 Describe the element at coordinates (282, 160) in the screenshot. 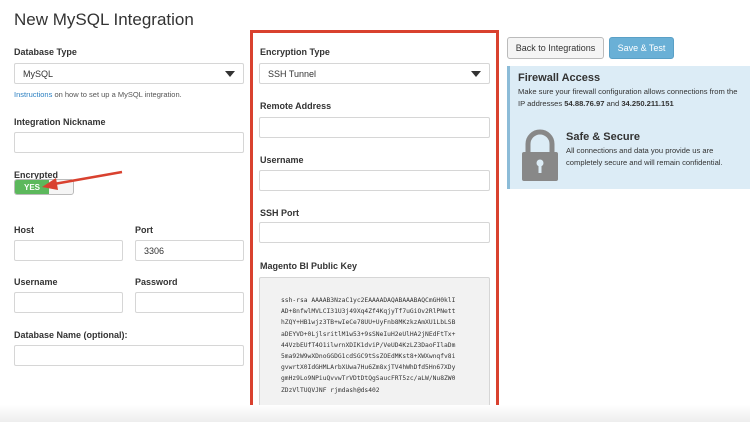

I see `ssh-username-label: Username` at that location.